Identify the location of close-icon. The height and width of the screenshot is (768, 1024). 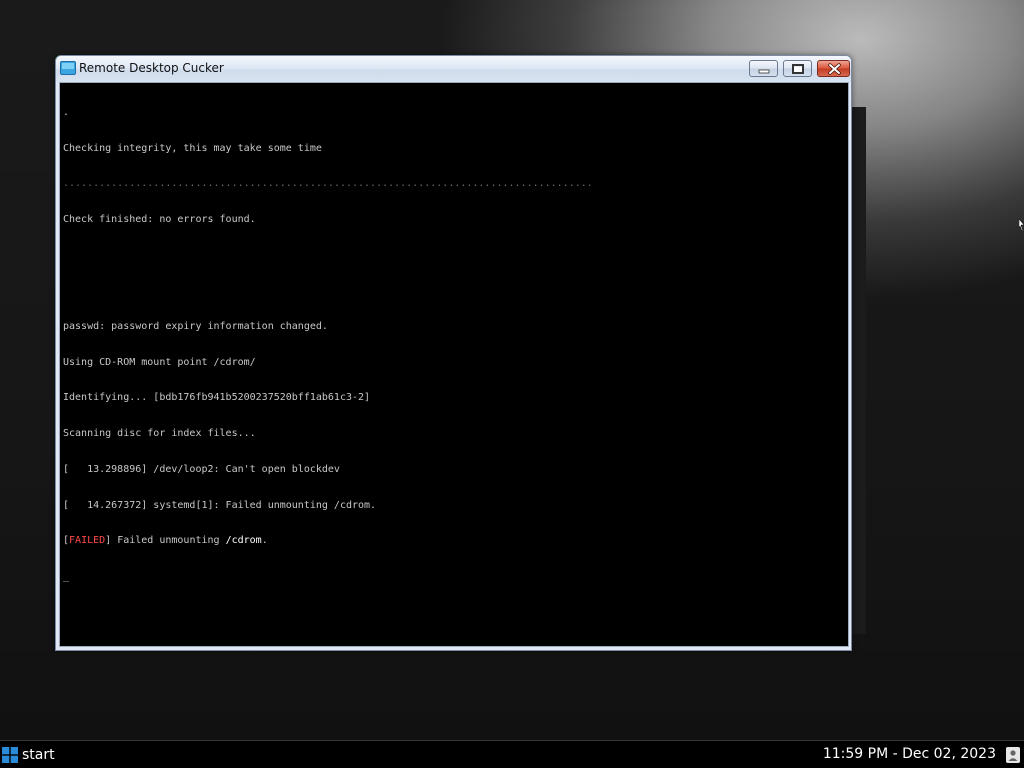
(834, 69).